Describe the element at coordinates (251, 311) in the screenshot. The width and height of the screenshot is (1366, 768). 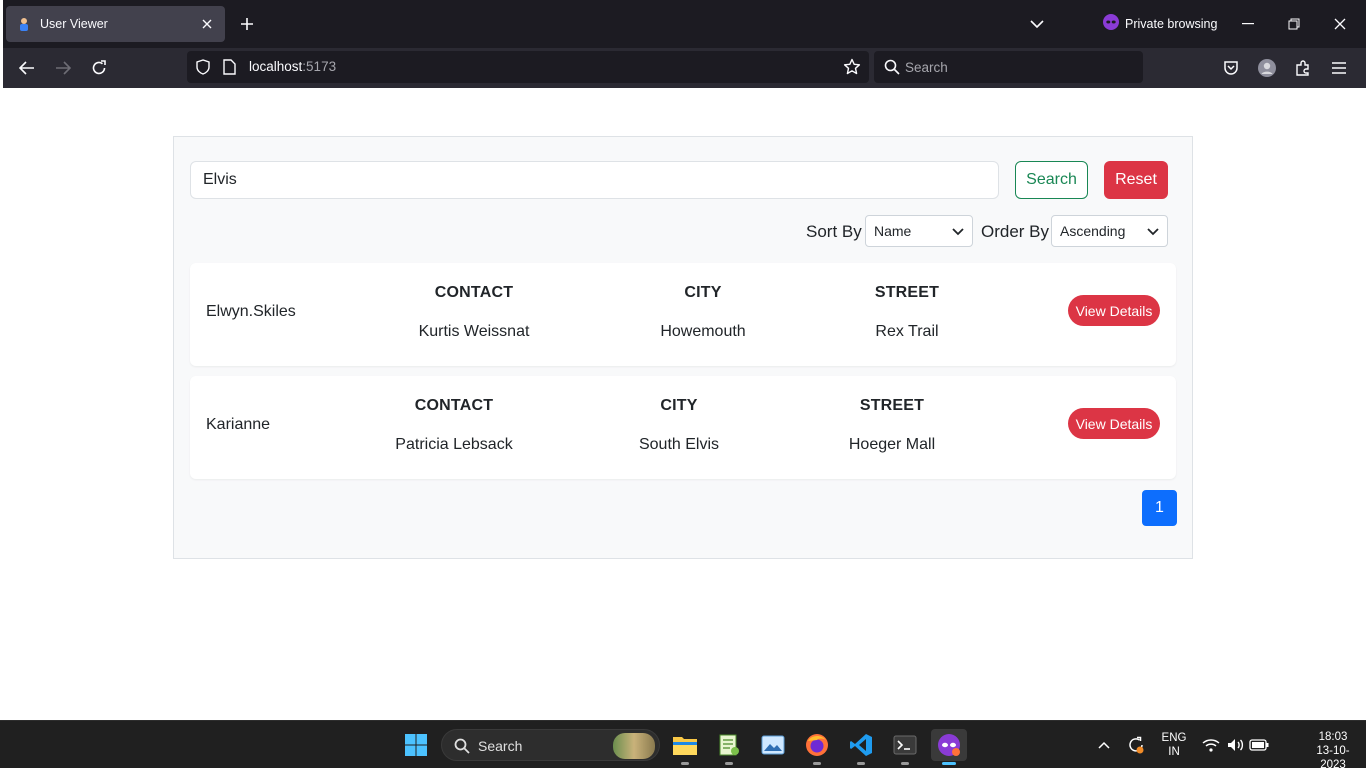
I see `user-name: Elwyn.Skiles` at that location.